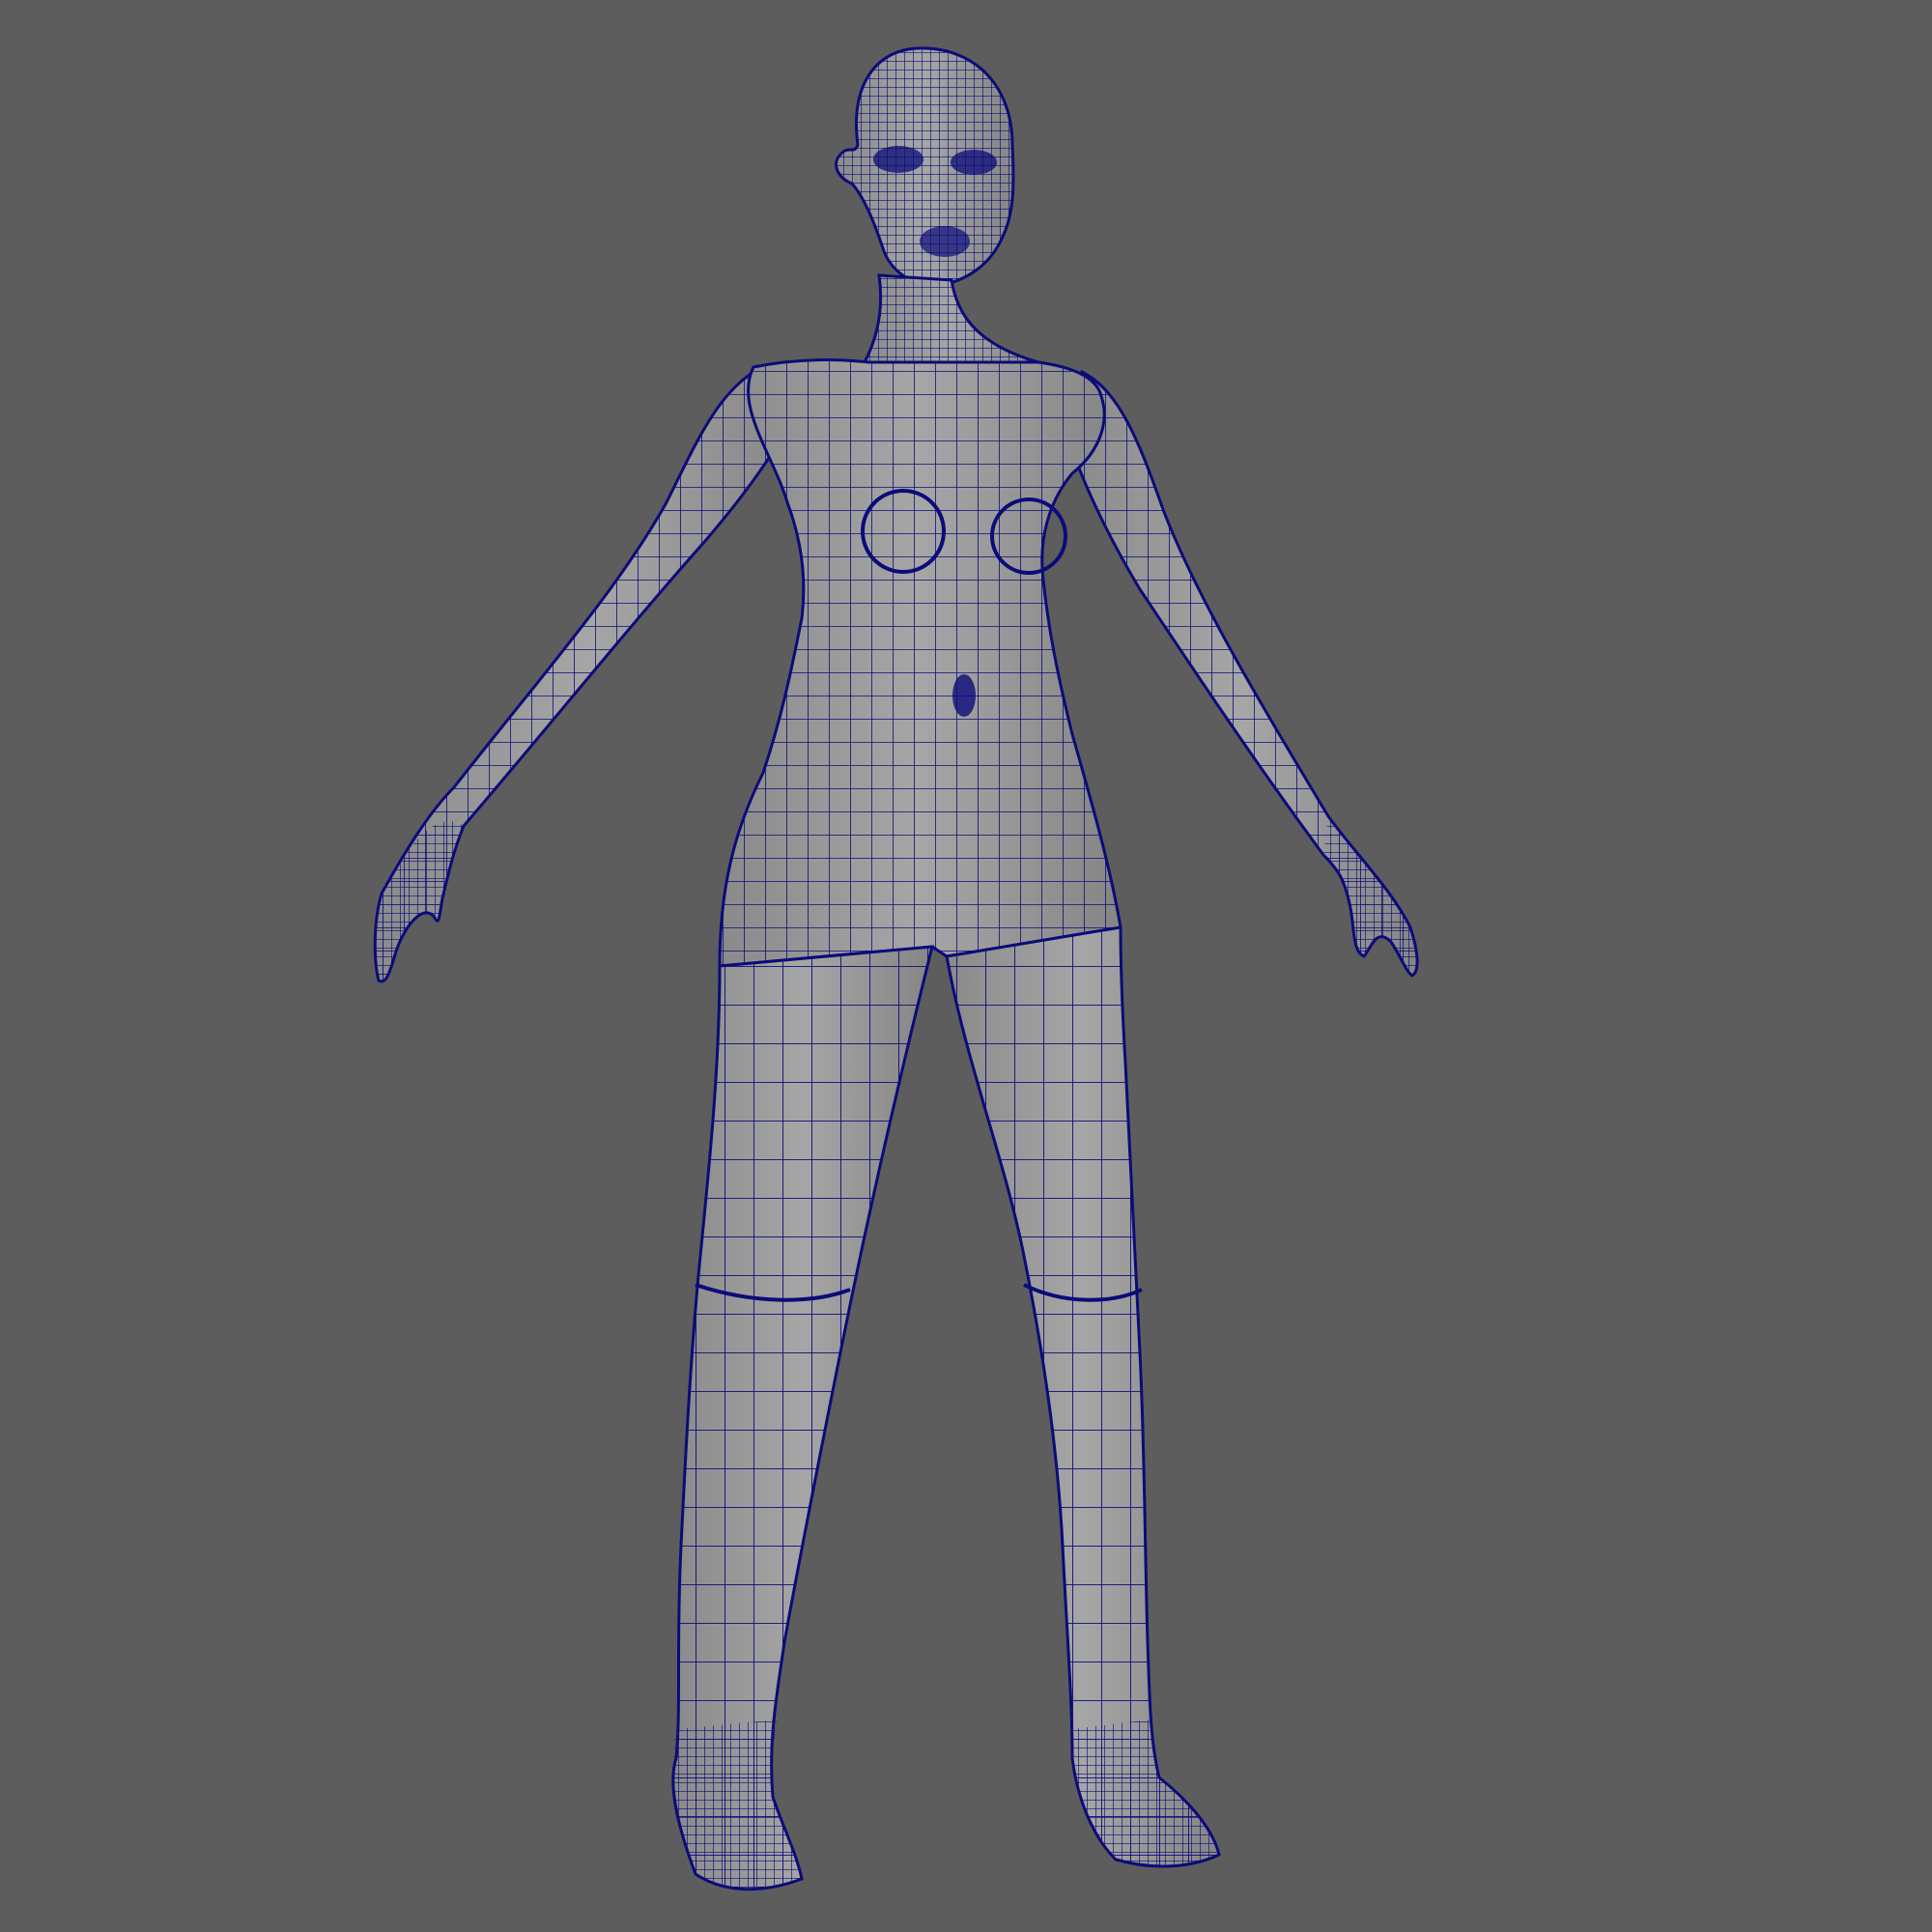 This screenshot has width=1932, height=1932. Describe the element at coordinates (898, 159) in the screenshot. I see `left-eye-region` at that location.